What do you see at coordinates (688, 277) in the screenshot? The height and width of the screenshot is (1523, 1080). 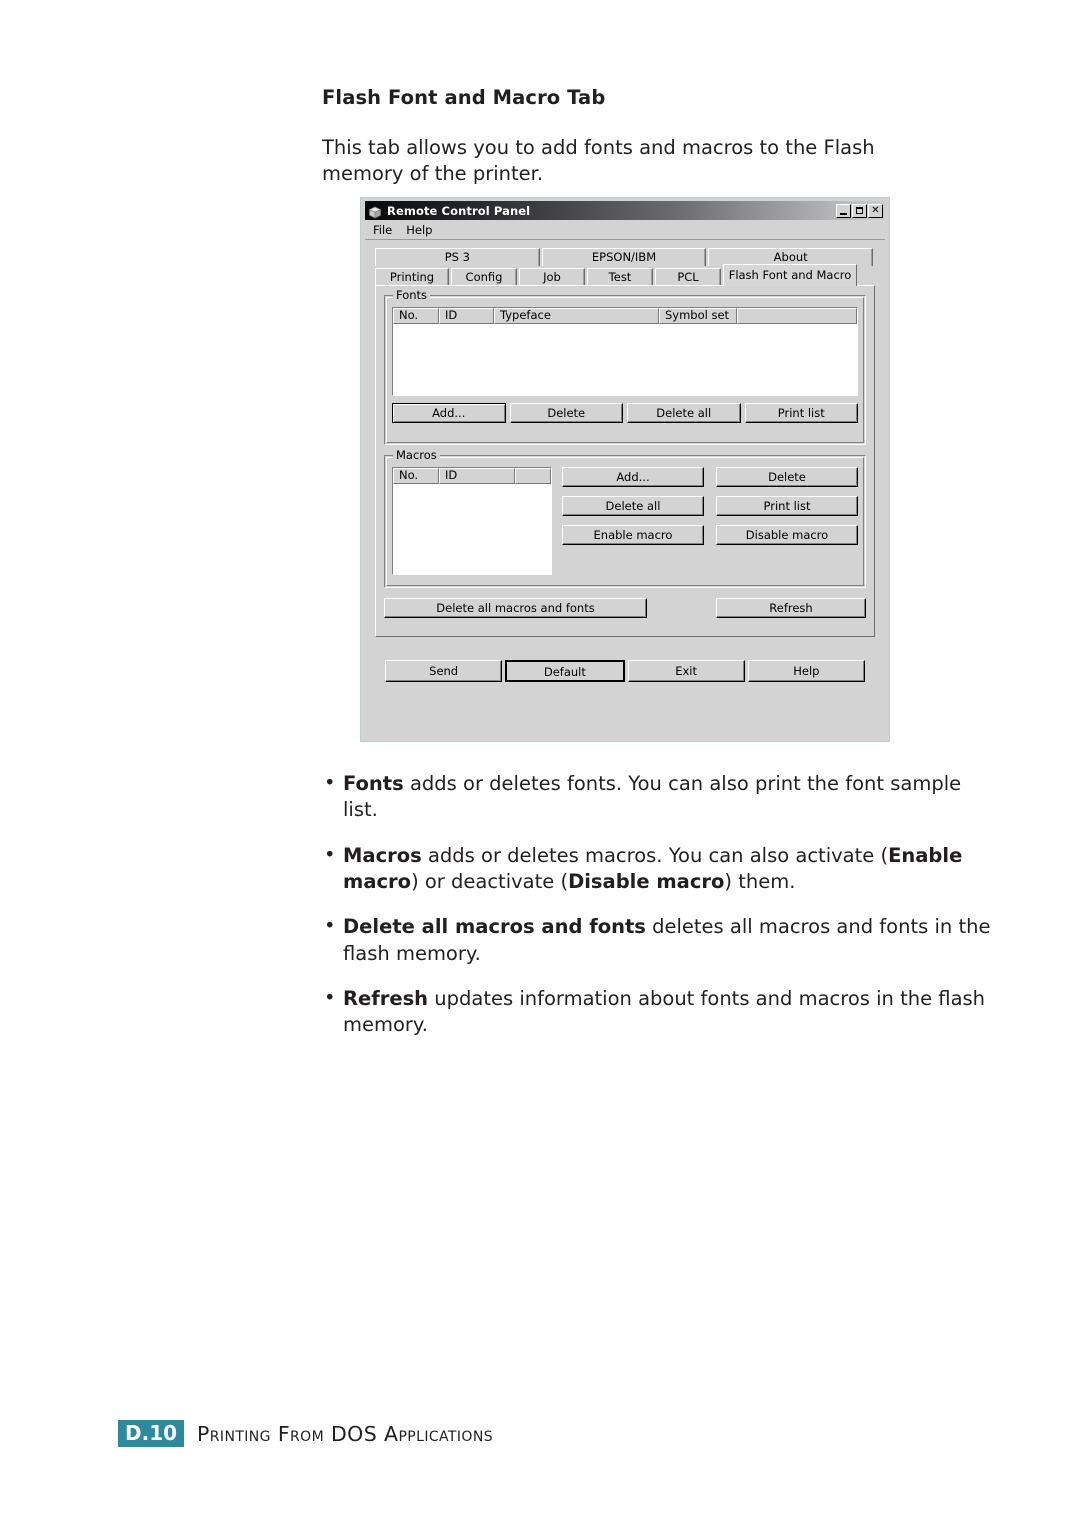 I see `tab-pcl: PCL` at bounding box center [688, 277].